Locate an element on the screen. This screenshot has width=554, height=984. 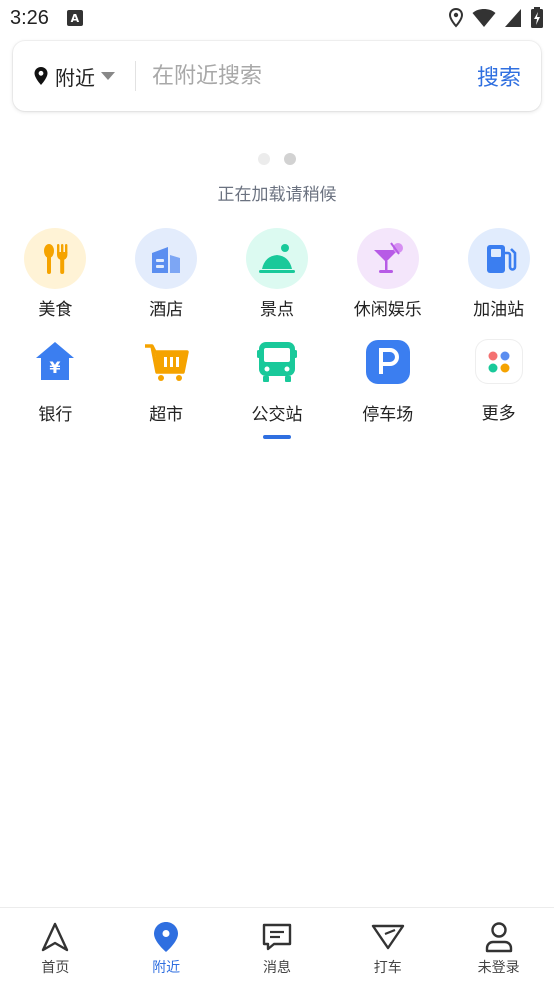
nav-messages: 消息 is located at coordinates (277, 946).